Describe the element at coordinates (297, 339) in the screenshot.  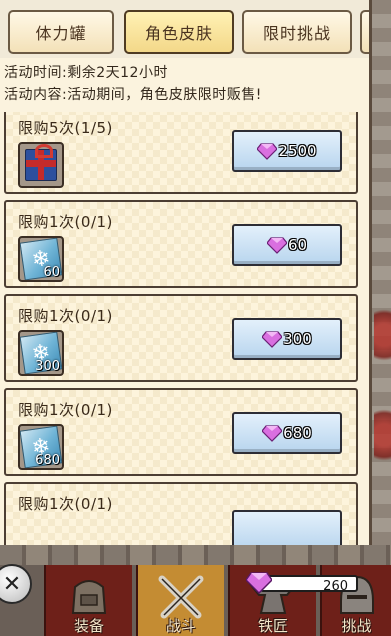
I see `price-value: 300` at that location.